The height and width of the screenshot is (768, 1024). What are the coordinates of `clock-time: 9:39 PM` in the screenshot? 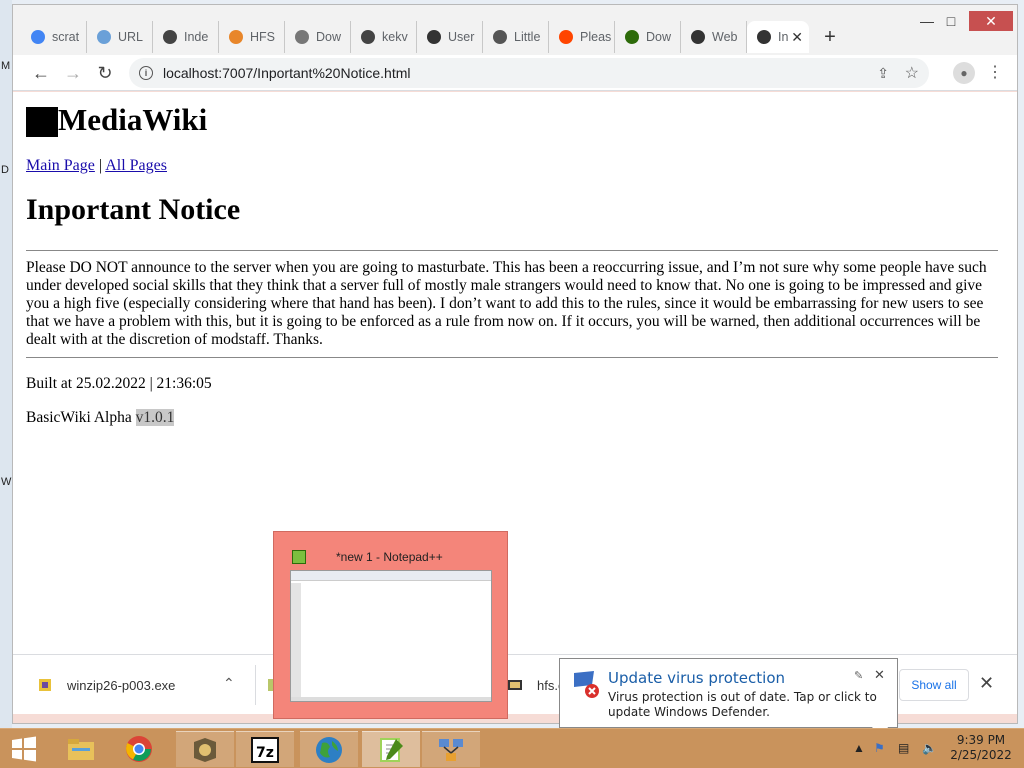 It's located at (981, 740).